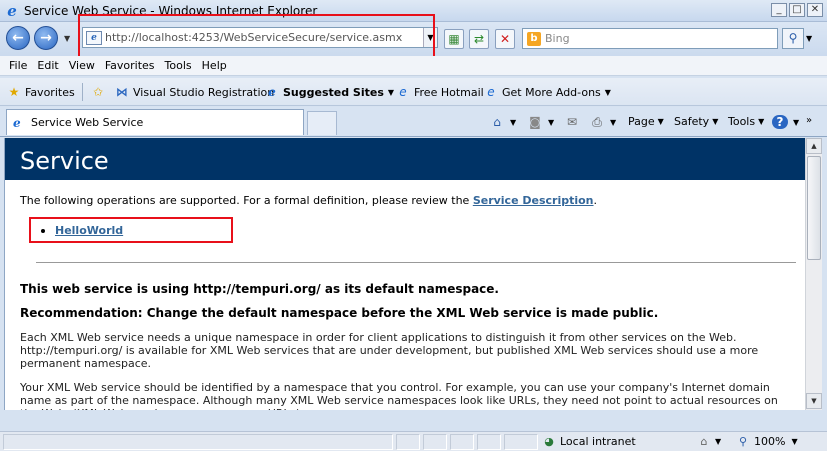 This screenshot has width=827, height=451. Describe the element at coordinates (709, 441) in the screenshot. I see `protected-mode-button: ⌂ ▼` at that location.